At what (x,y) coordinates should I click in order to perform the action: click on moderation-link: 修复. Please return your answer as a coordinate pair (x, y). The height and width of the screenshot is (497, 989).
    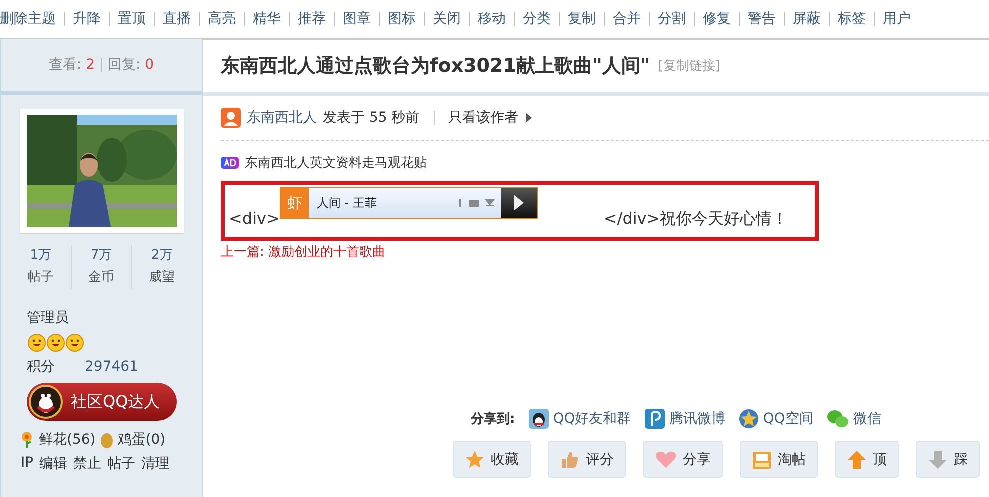
    Looking at the image, I should click on (717, 19).